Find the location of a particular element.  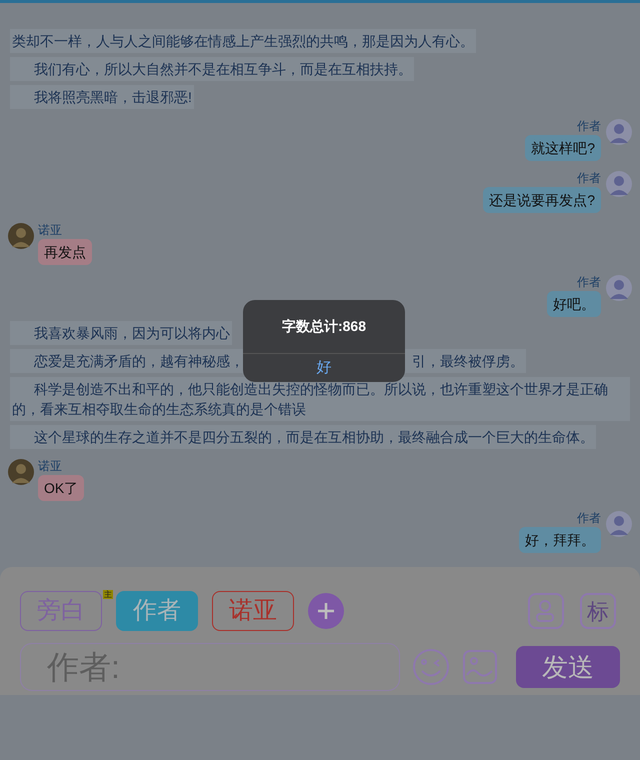

emoji-icon is located at coordinates (431, 667).